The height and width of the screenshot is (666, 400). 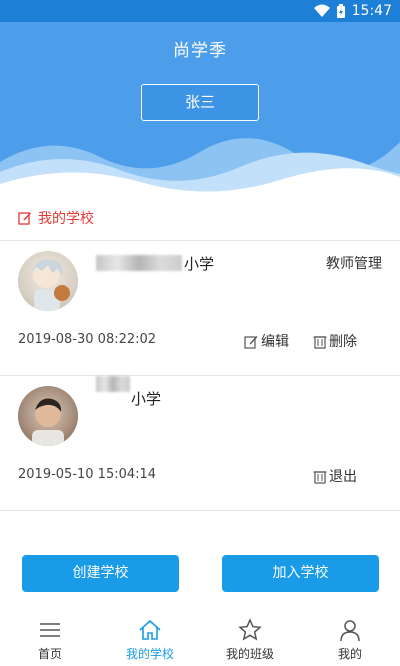 I want to click on edit-square-icon, so click(x=24, y=218).